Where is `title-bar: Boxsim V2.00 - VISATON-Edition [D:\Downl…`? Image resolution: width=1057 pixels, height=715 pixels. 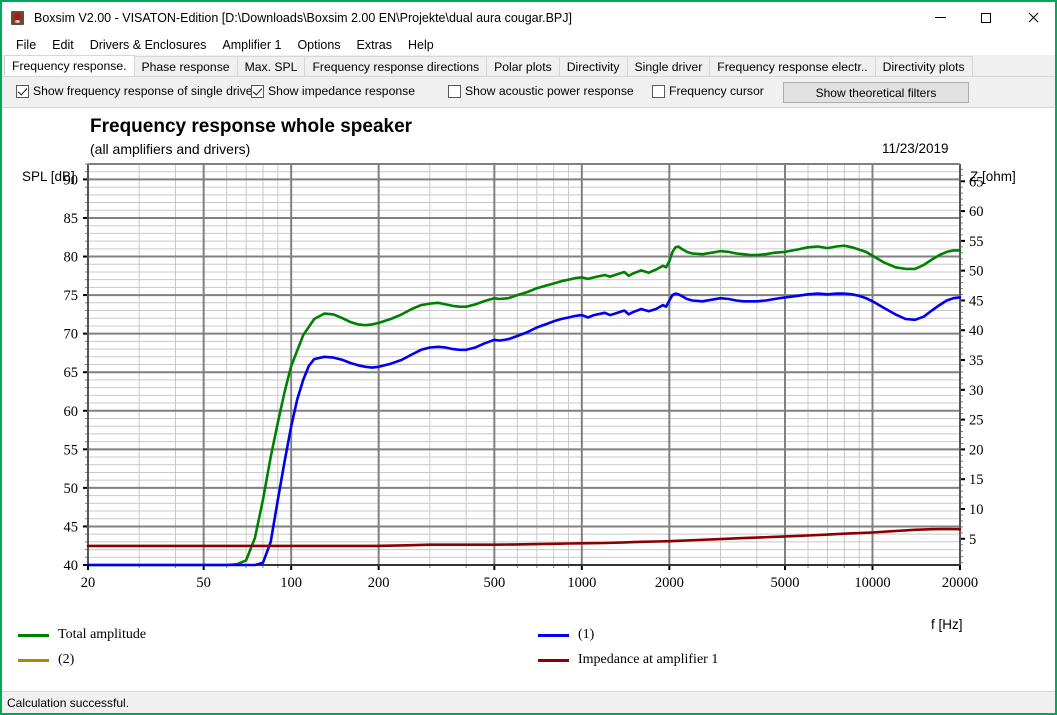
title-bar: Boxsim V2.00 - VISATON-Edition [D:\Downl… is located at coordinates (528, 18).